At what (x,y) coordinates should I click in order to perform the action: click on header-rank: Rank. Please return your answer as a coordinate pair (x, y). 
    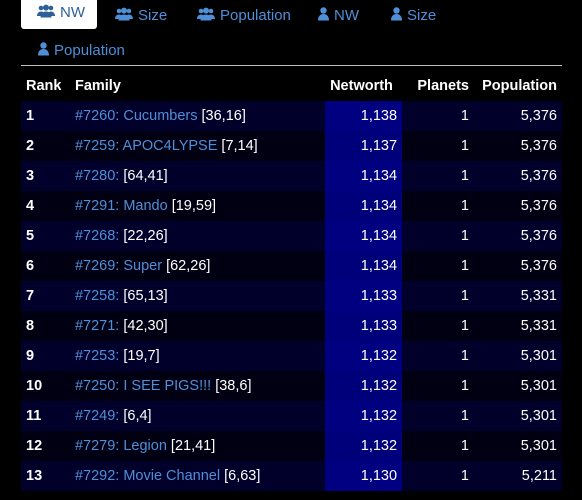
    Looking at the image, I should click on (45, 85).